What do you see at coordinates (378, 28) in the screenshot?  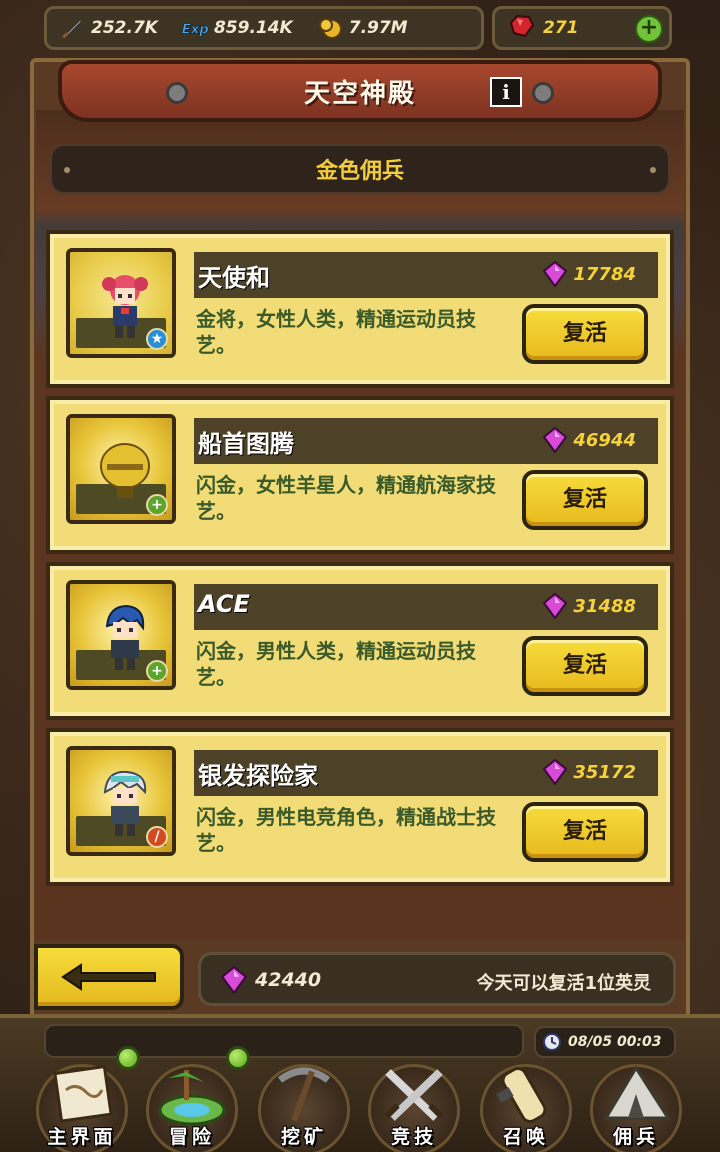 I see `gold-value: 7.97M` at bounding box center [378, 28].